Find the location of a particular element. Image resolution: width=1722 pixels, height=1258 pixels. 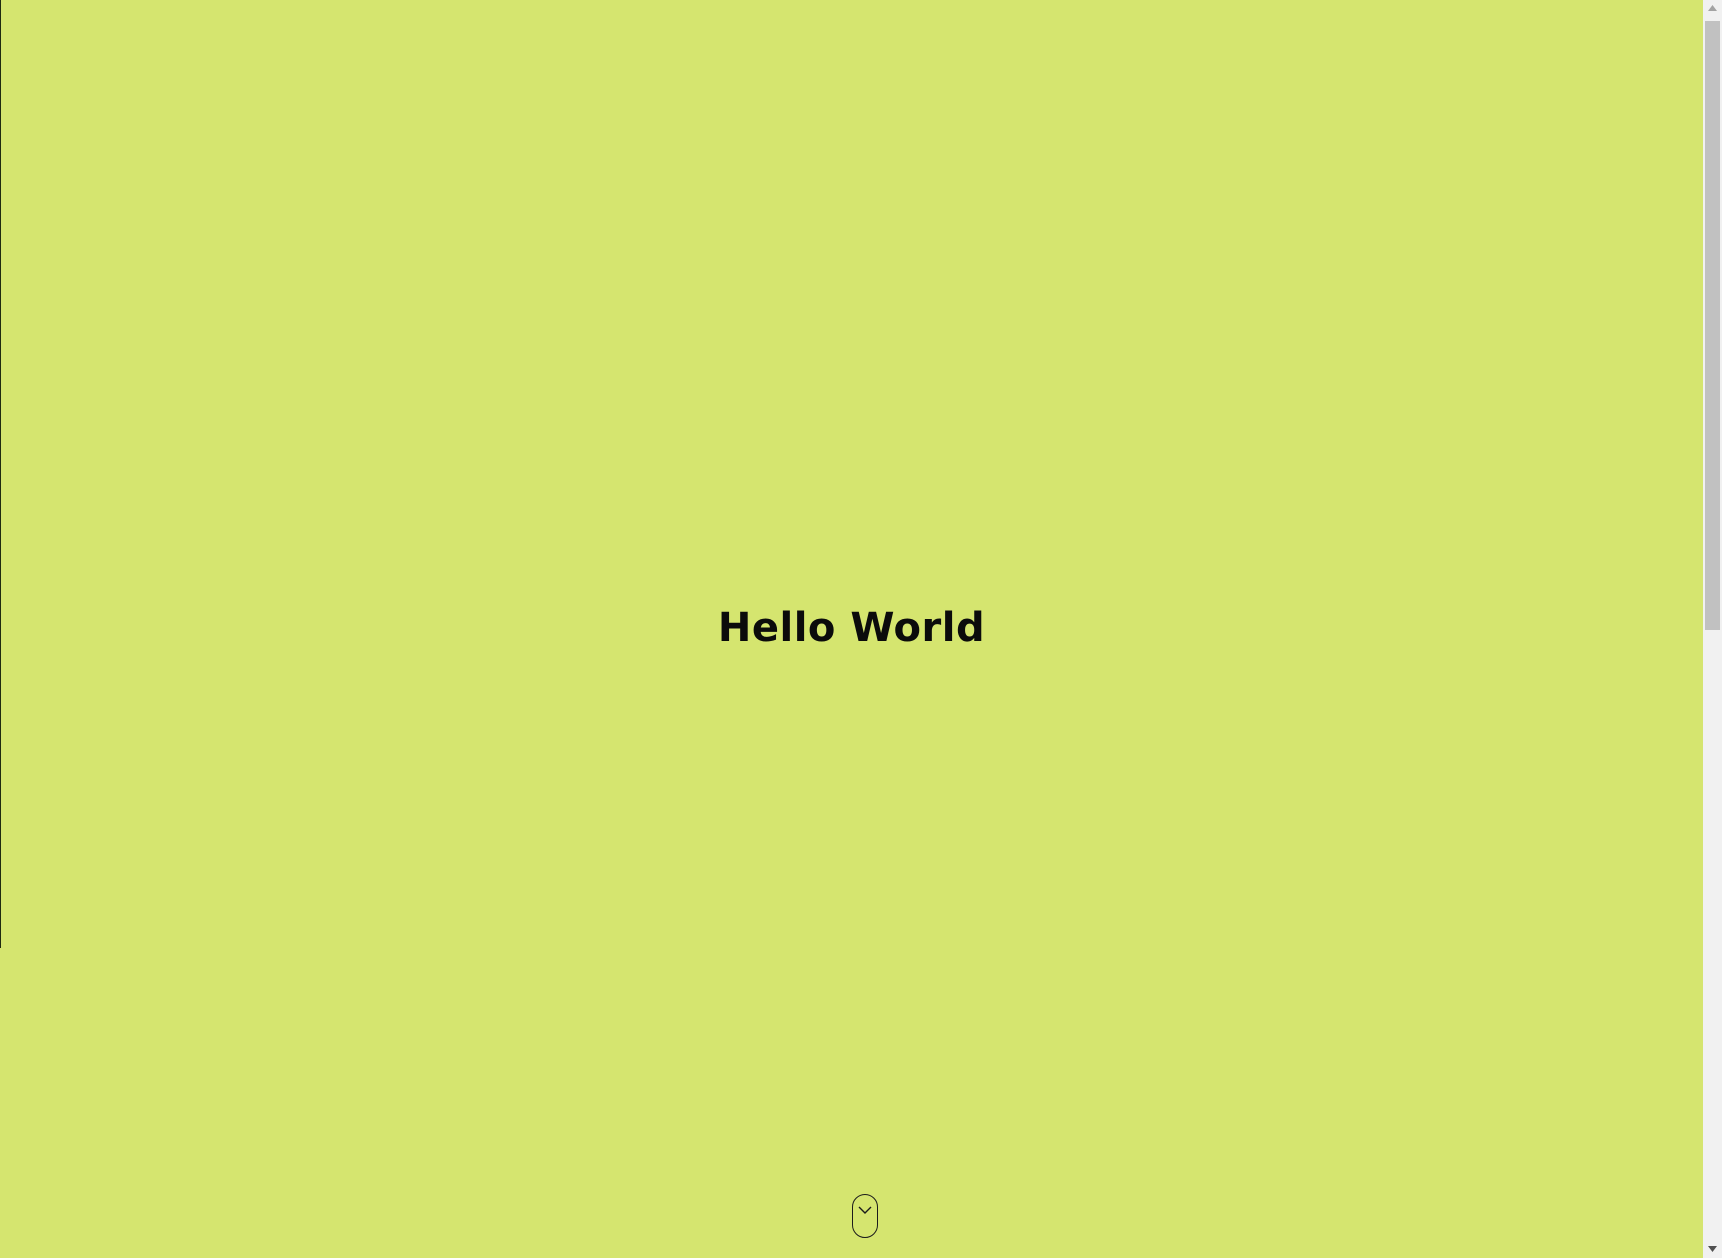

chevron-down-icon is located at coordinates (865, 1210).